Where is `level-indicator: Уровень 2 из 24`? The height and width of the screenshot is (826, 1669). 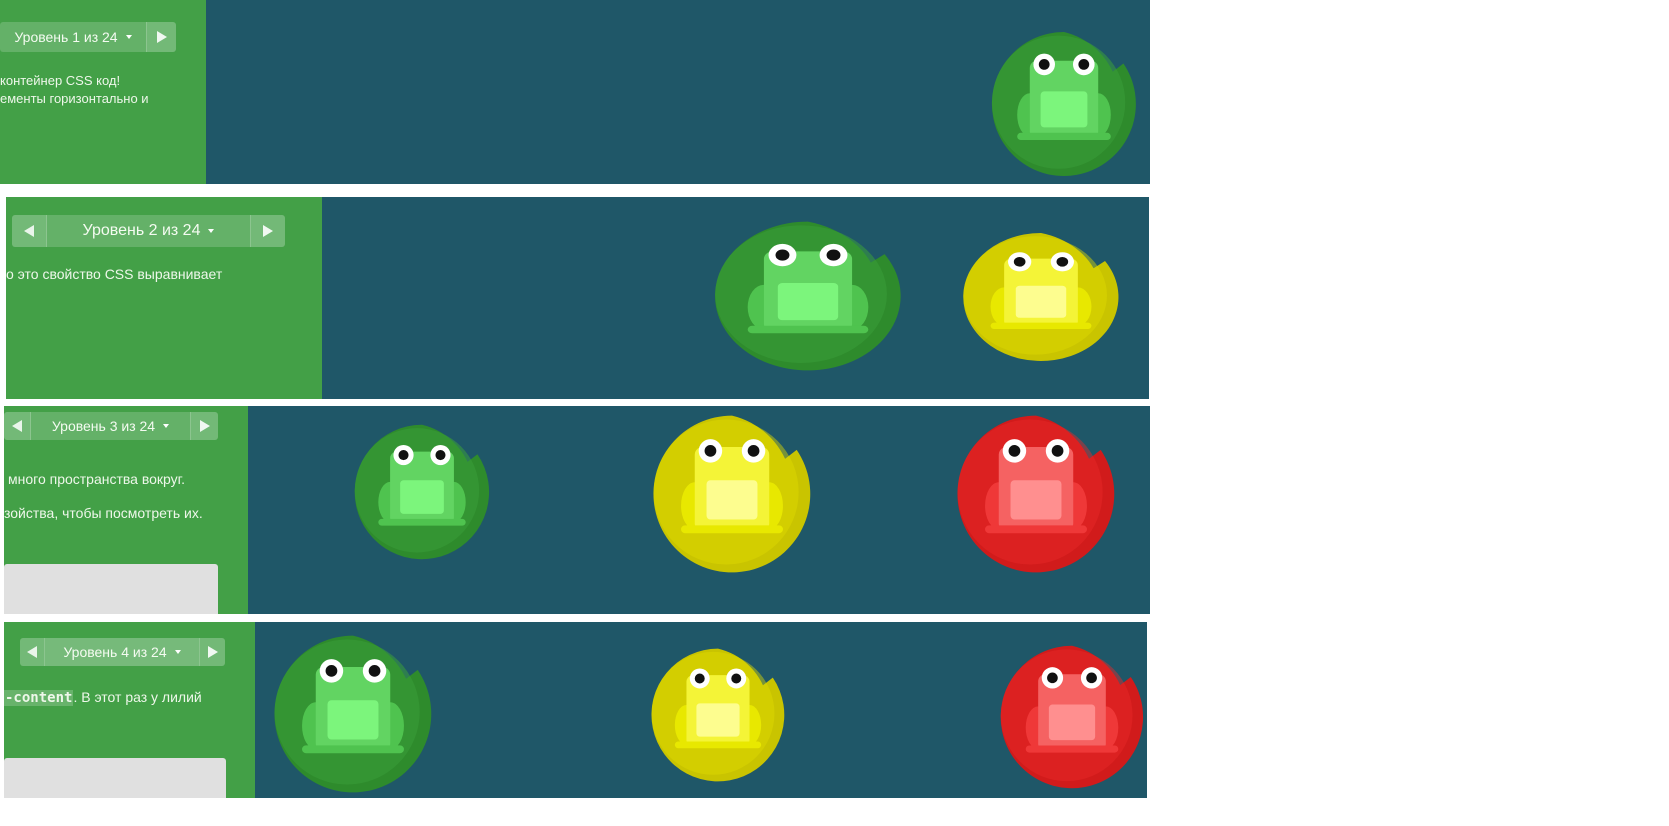 level-indicator: Уровень 2 из 24 is located at coordinates (148, 231).